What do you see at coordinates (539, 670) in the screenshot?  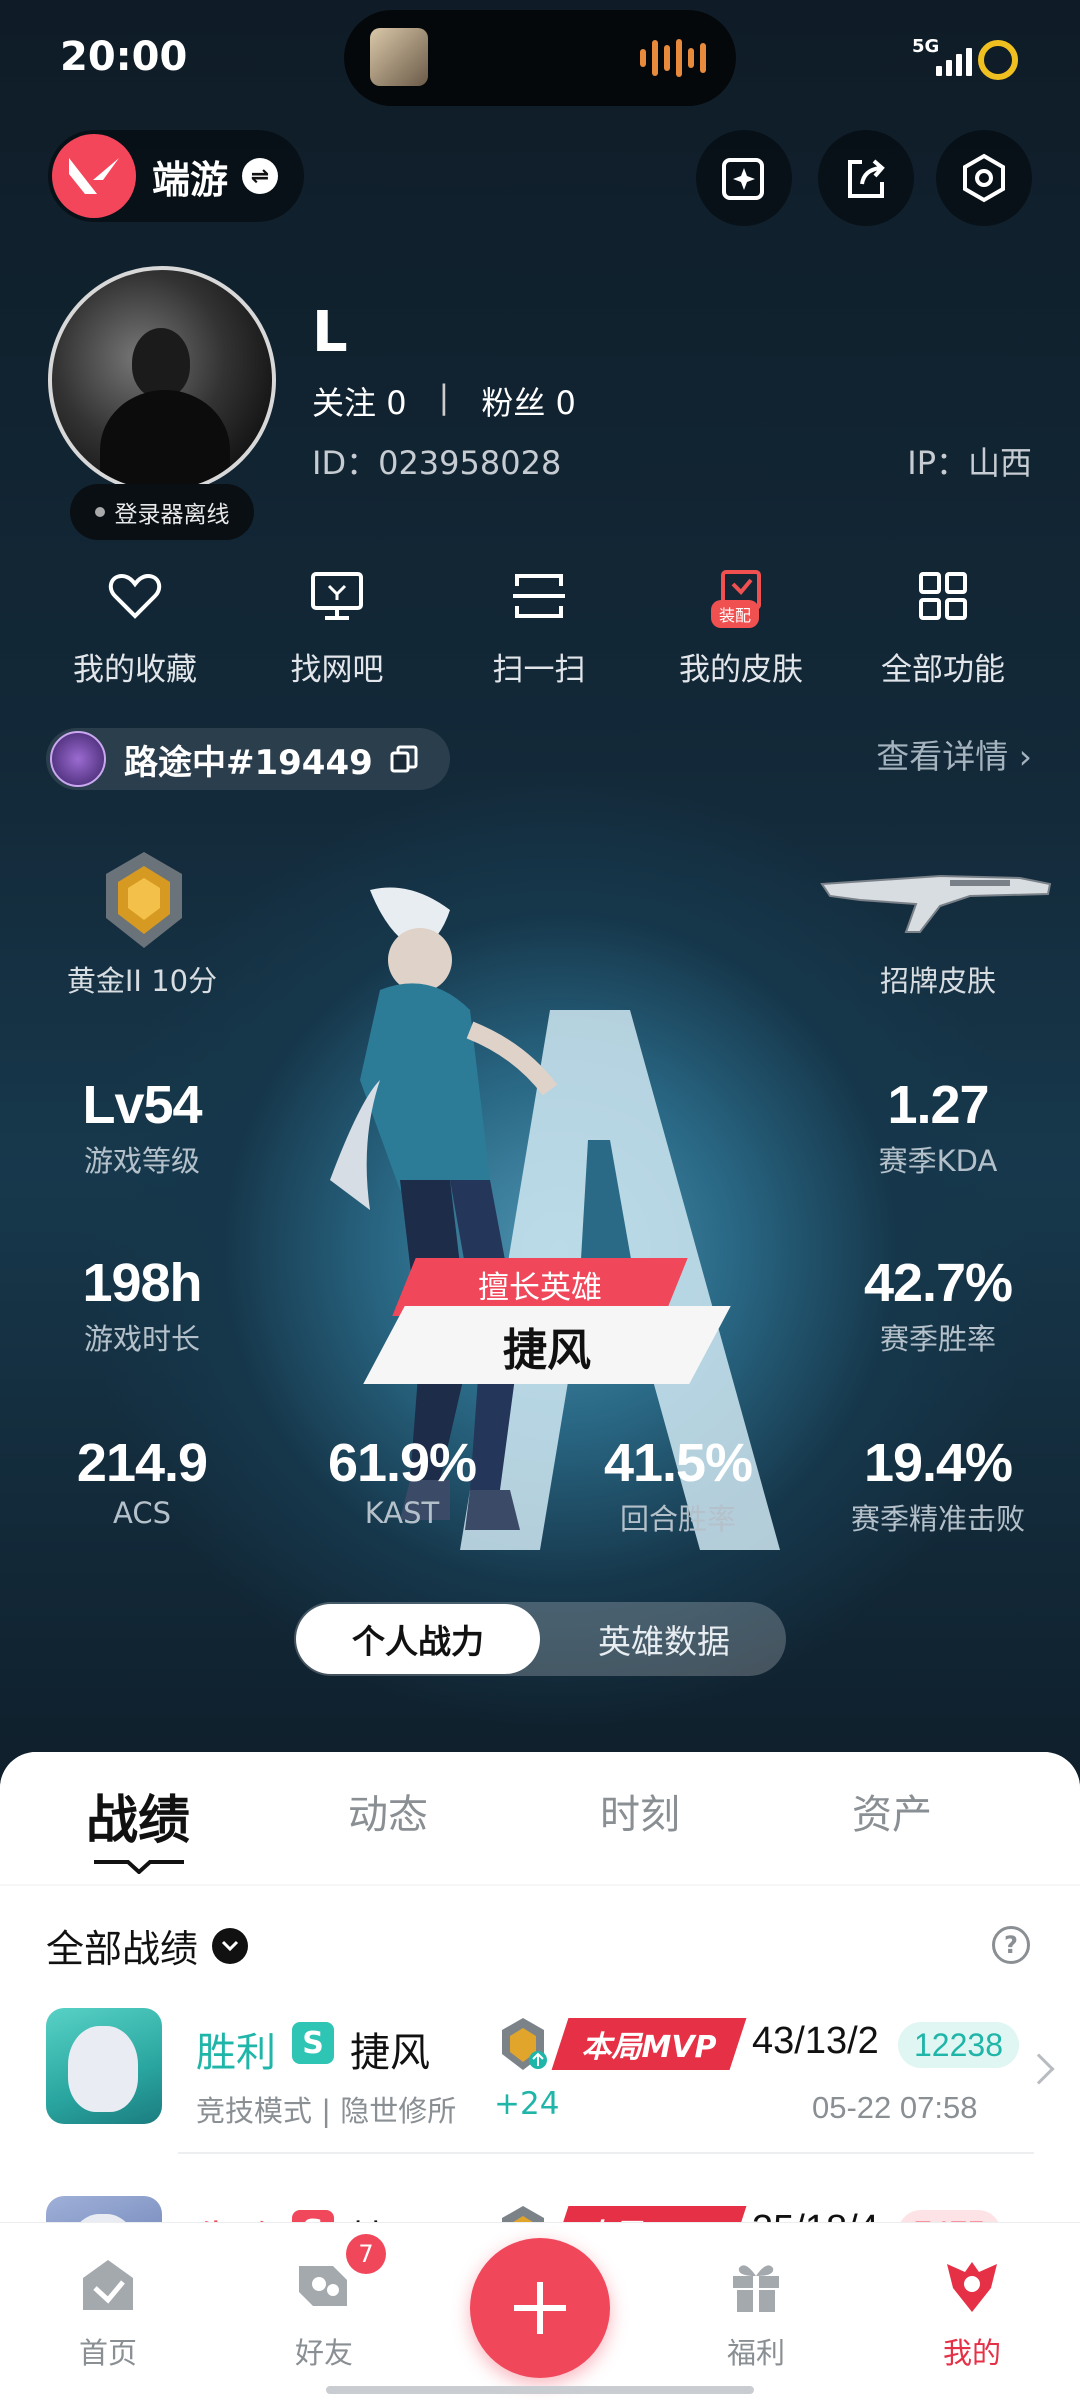 I see `scan-label: 扫一扫` at bounding box center [539, 670].